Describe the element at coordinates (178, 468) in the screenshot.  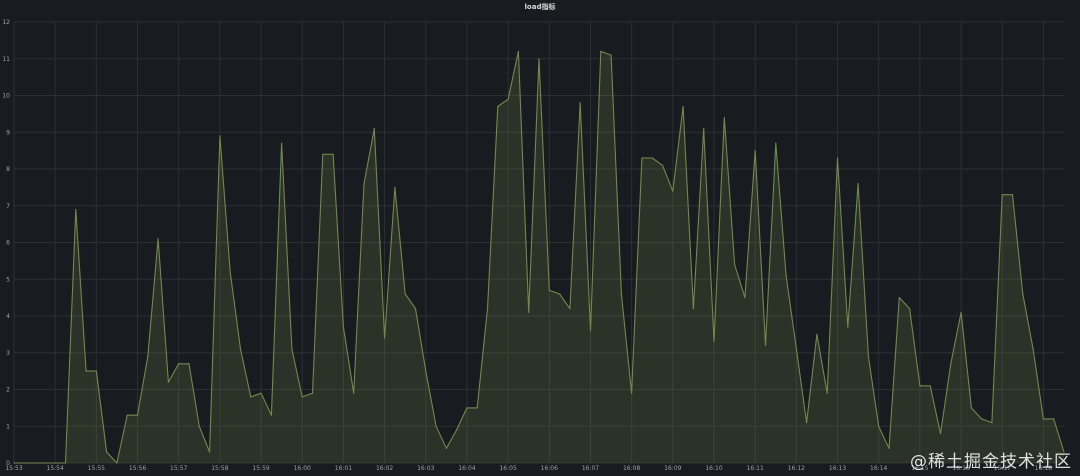
I see `x-tick-label: 15:57` at that location.